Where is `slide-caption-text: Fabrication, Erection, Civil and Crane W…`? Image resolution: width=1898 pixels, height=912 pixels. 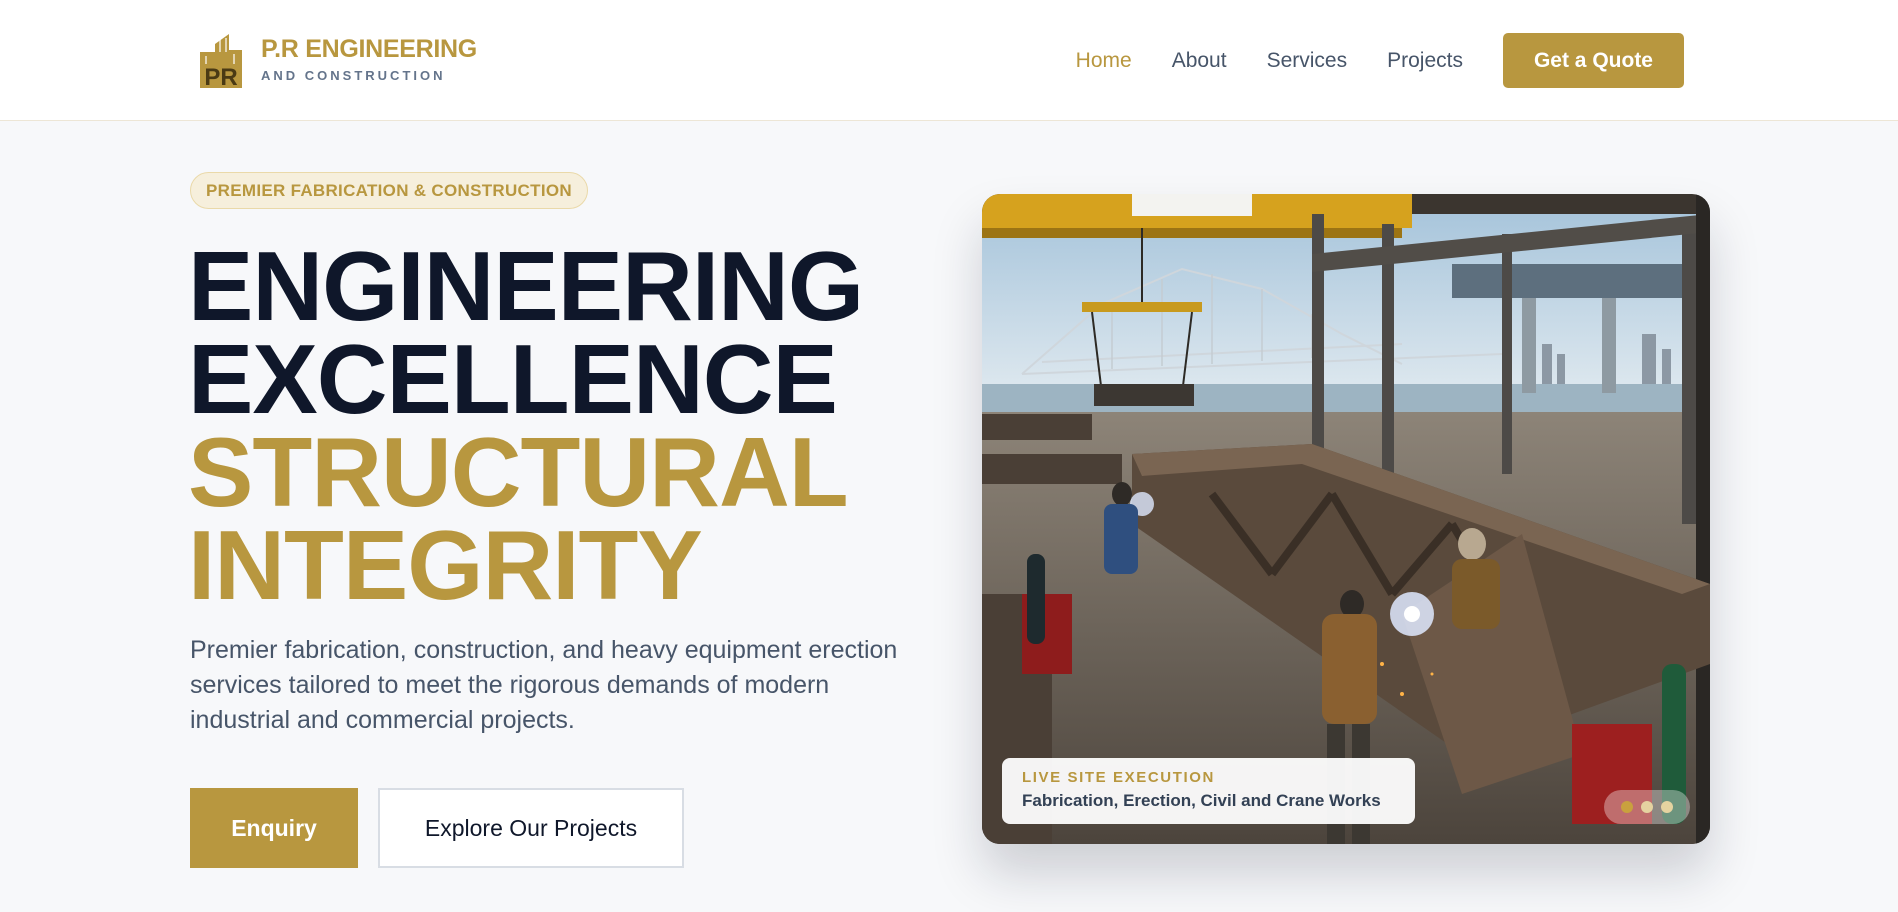 slide-caption-text: Fabrication, Erection, Civil and Crane W… is located at coordinates (1201, 800).